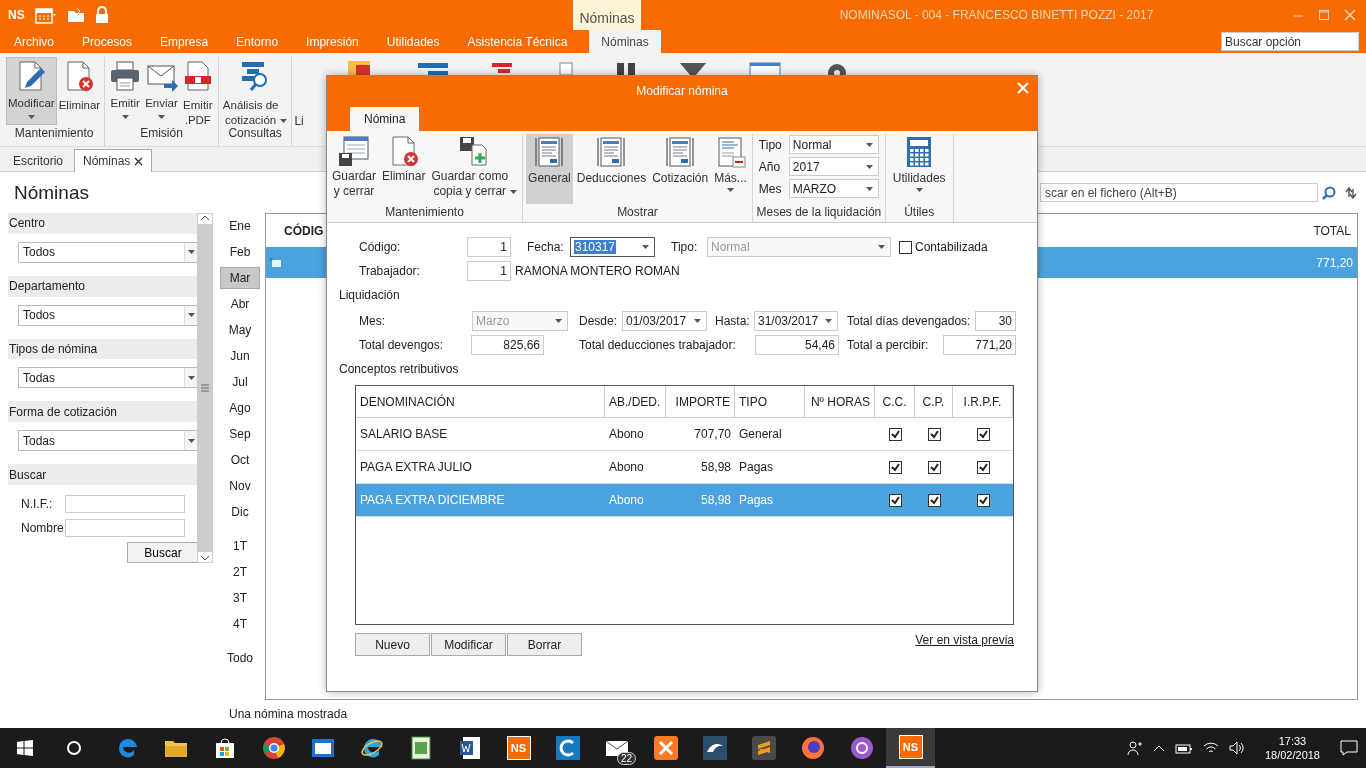 This screenshot has width=1366, height=768. I want to click on period-item: Dic, so click(240, 512).